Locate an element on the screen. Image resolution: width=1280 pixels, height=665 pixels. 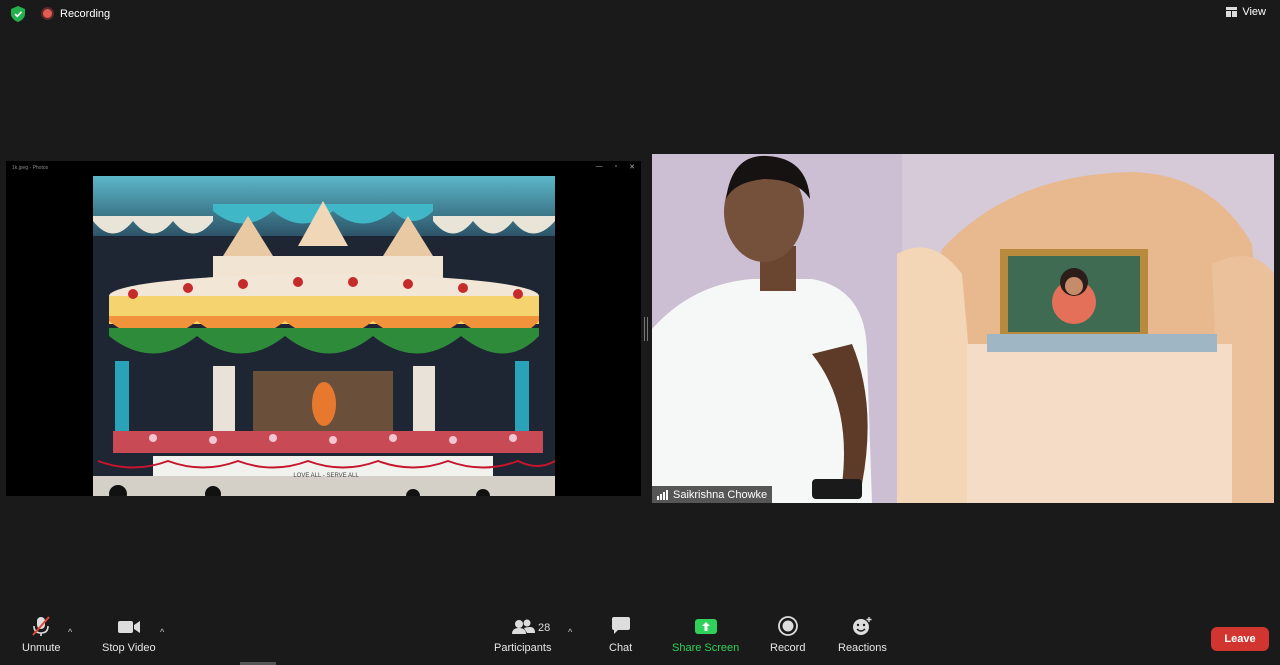
record-label: Record is located at coordinates (788, 648).